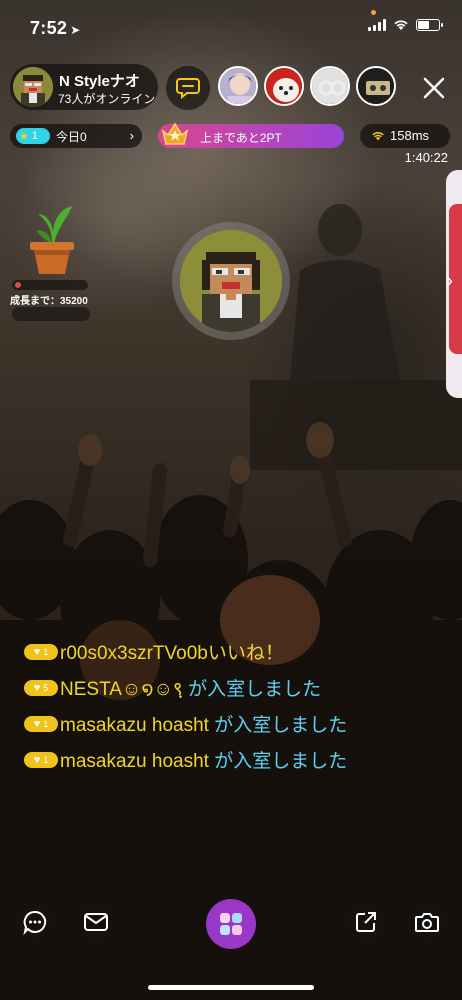  I want to click on plant-progress-dot, so click(18, 285).